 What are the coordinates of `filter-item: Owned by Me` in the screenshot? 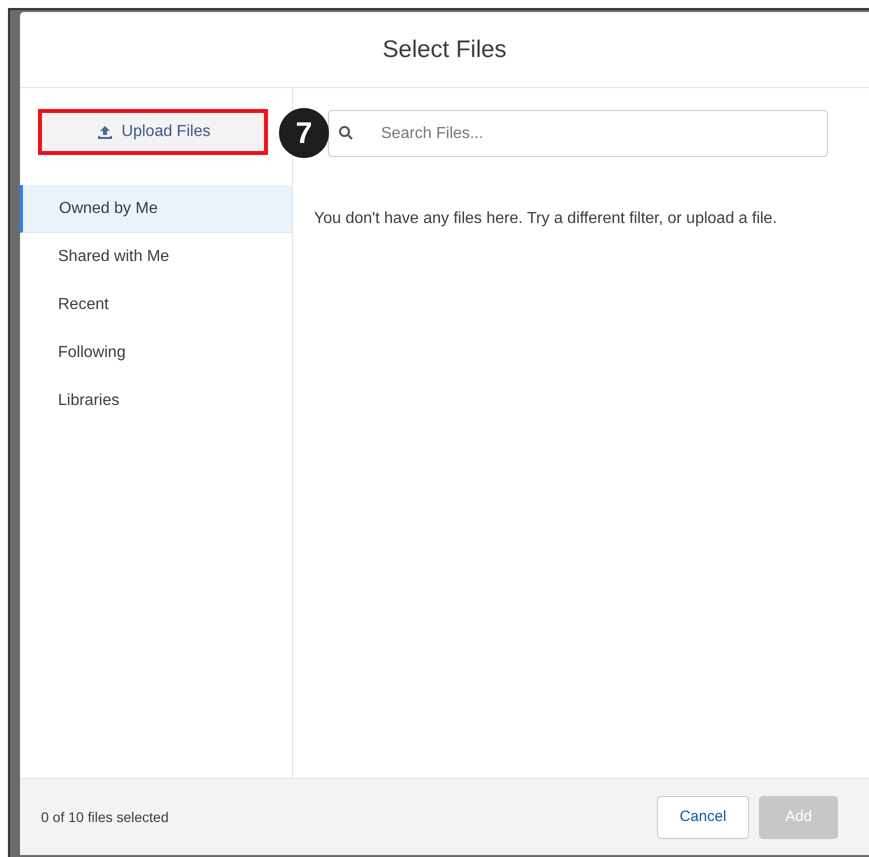 It's located at (156, 209).